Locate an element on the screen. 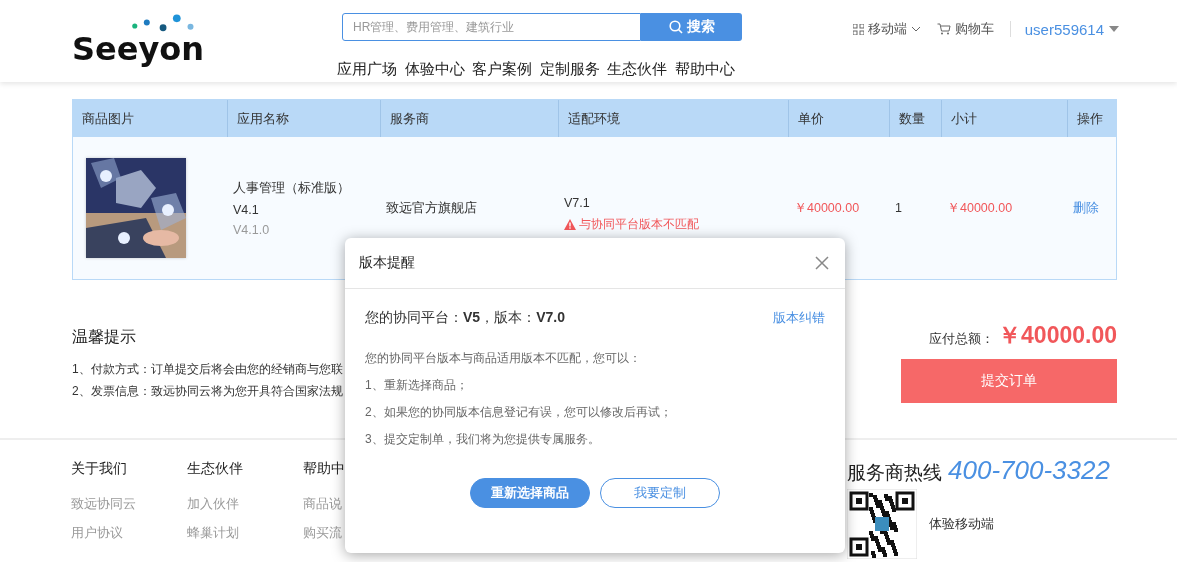 The image size is (1177, 562). dialog-option: 2、如果您的协同版本信息登记有误，您可以修改后再试； is located at coordinates (595, 412).